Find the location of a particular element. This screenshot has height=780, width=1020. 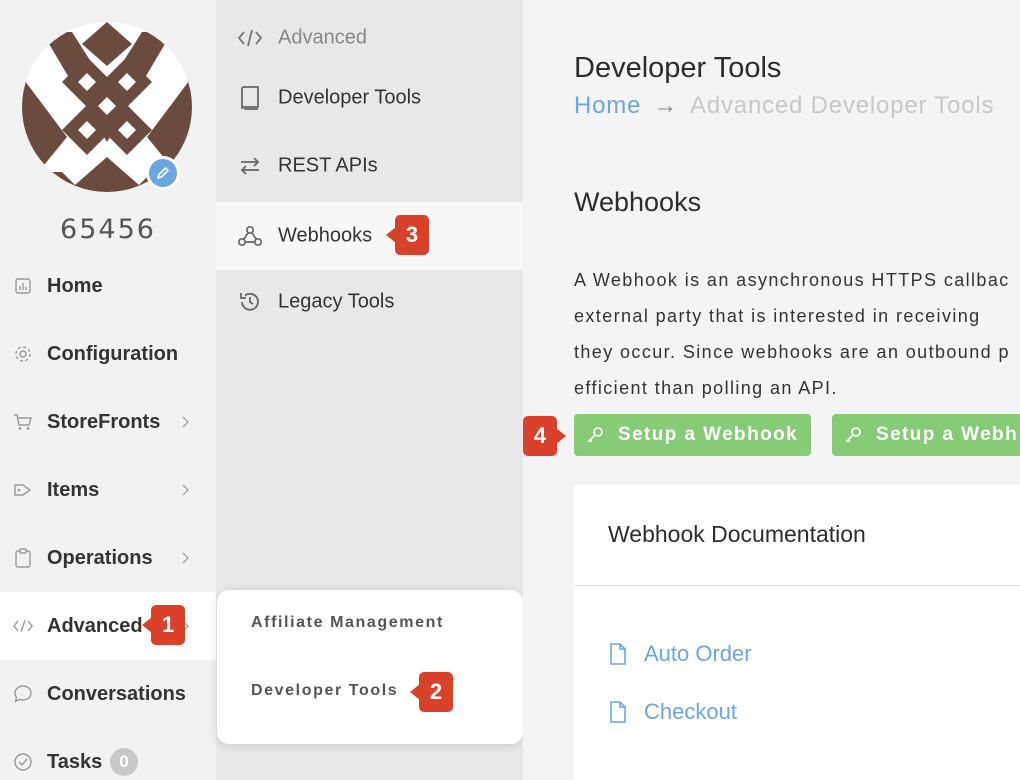

setup-webhook-button: Setup a Webhook is located at coordinates (692, 435).